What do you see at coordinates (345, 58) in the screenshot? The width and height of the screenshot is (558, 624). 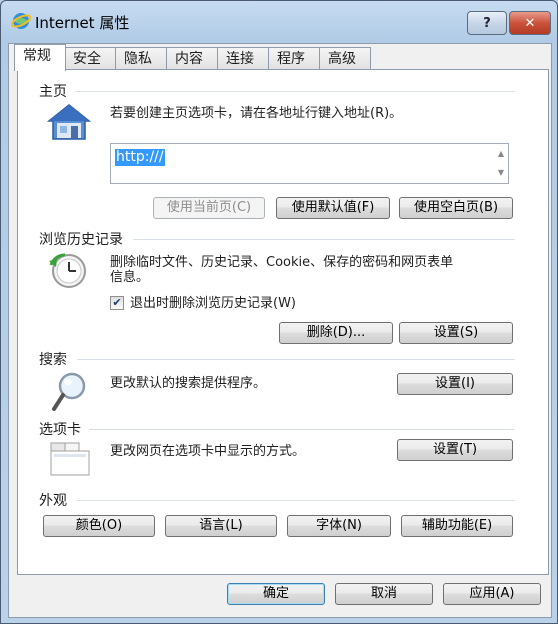 I see `tab-advanced: 高级` at bounding box center [345, 58].